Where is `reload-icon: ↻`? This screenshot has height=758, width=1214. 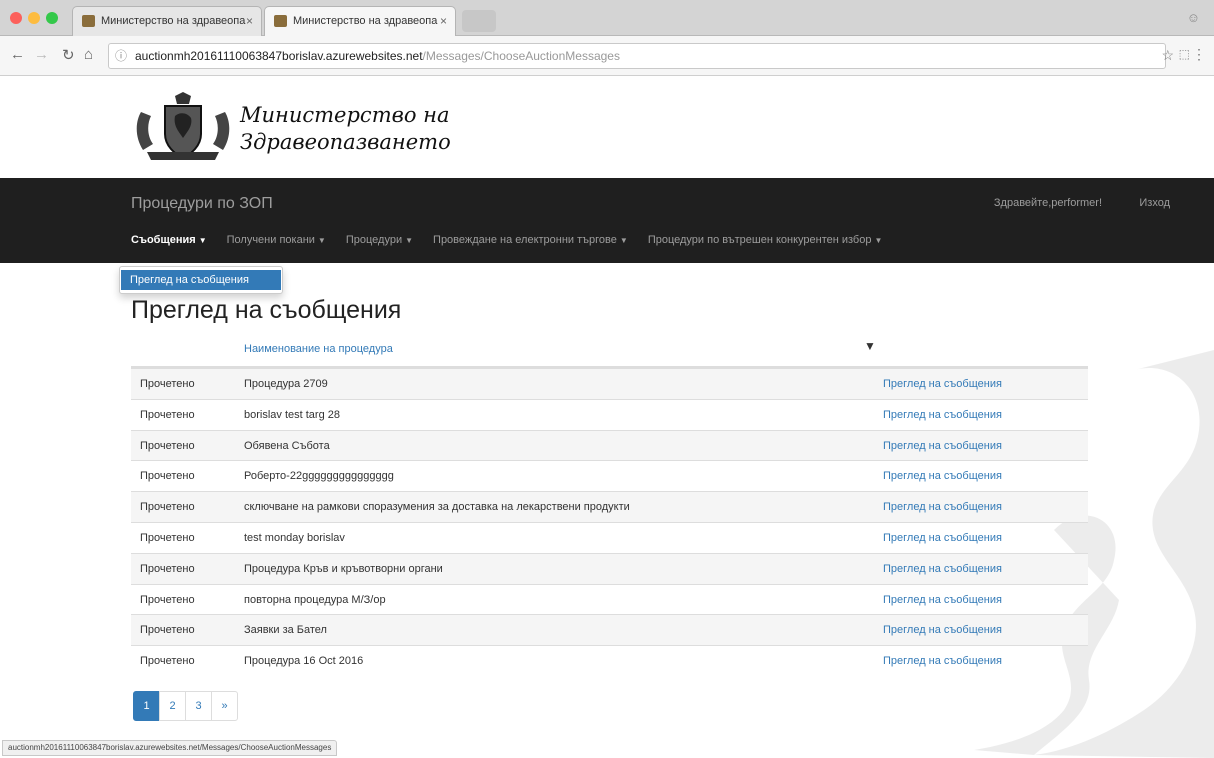 reload-icon: ↻ is located at coordinates (68, 55).